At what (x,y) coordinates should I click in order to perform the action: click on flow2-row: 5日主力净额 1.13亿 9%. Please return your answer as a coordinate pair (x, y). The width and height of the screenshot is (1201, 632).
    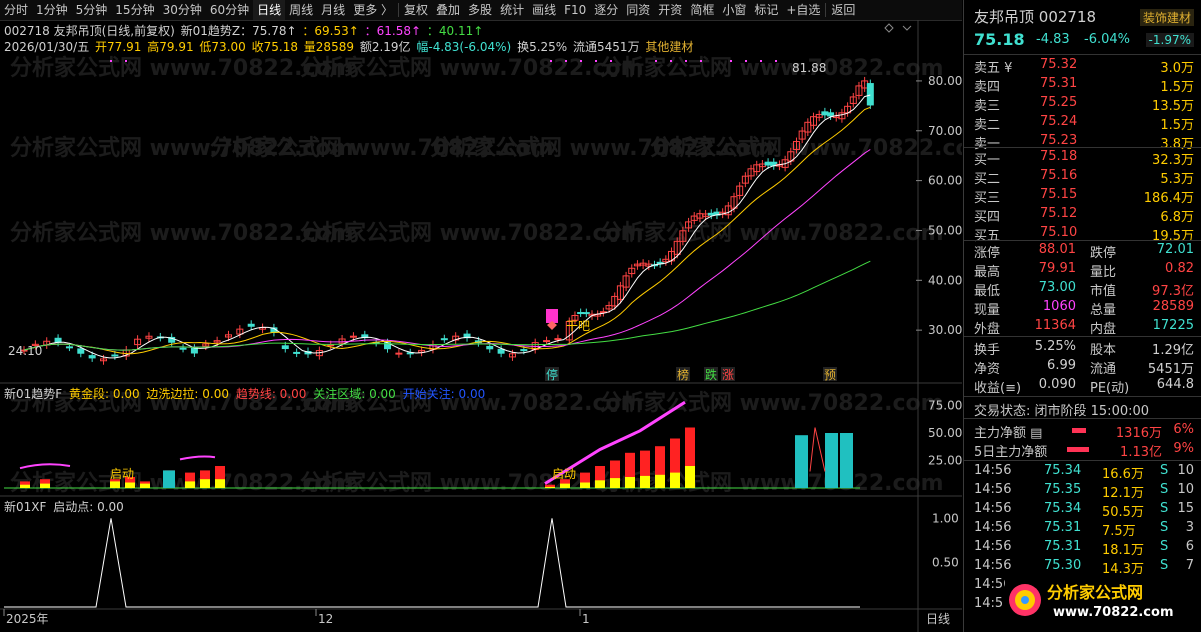
    Looking at the image, I should click on (1082, 450).